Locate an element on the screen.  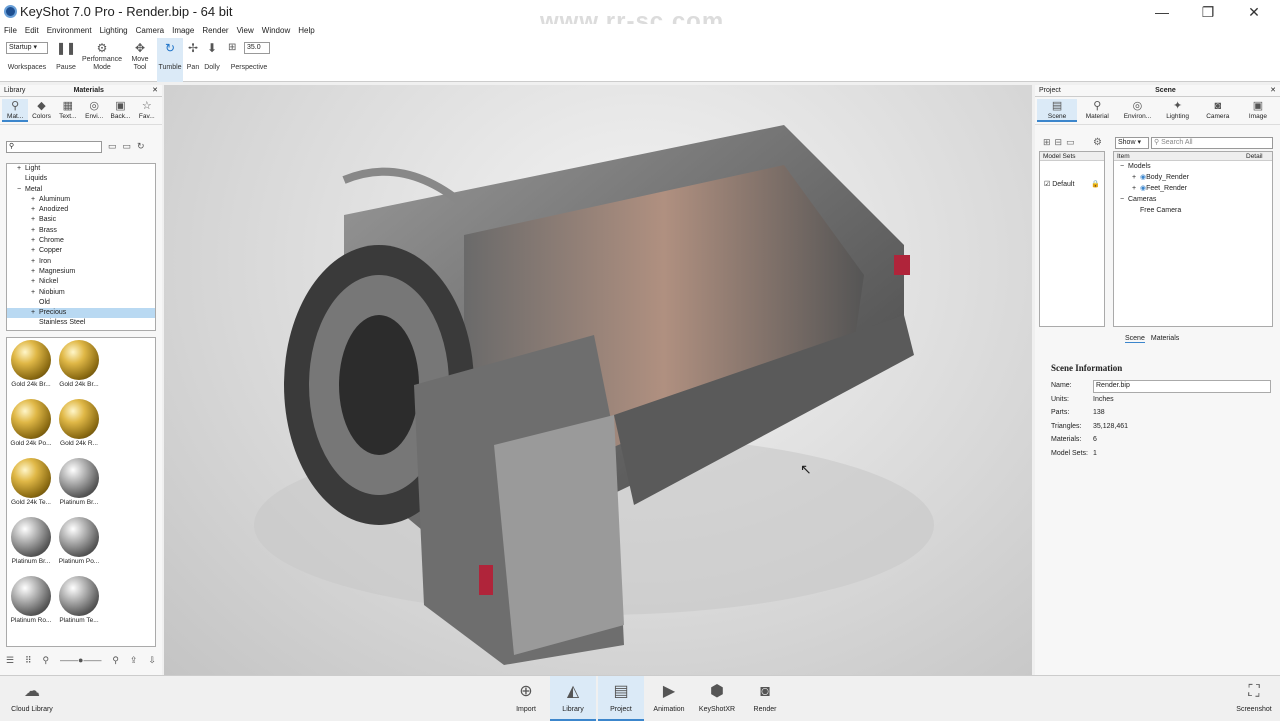
project-tab-camera: ◙ Camera is located at coordinates (1218, 110).